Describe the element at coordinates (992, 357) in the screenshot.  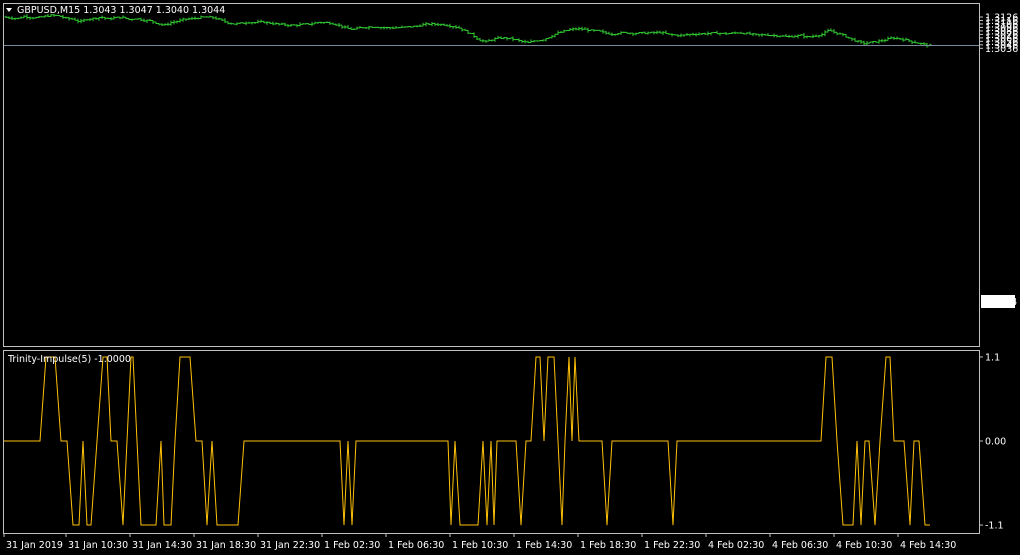
I see `indicator-tick-label: 1.1` at that location.